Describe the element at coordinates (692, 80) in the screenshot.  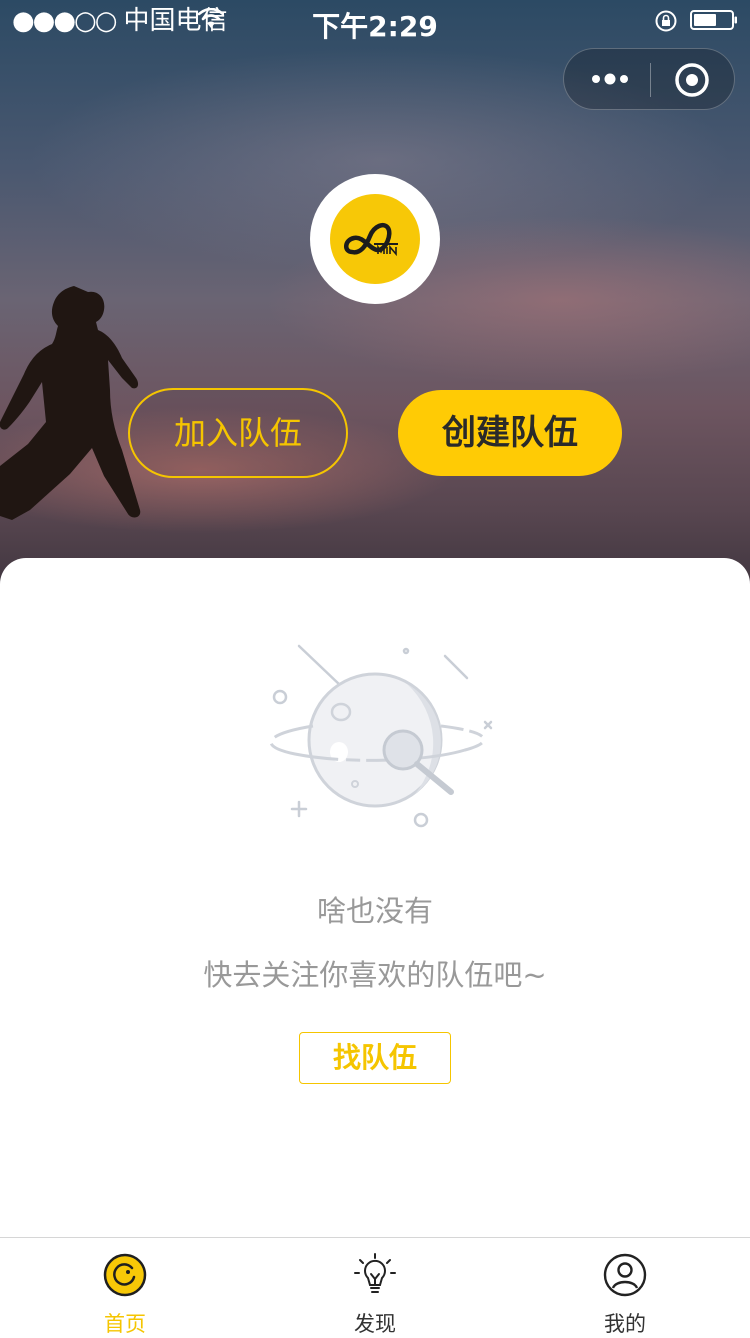
I see `close-target-icon` at that location.